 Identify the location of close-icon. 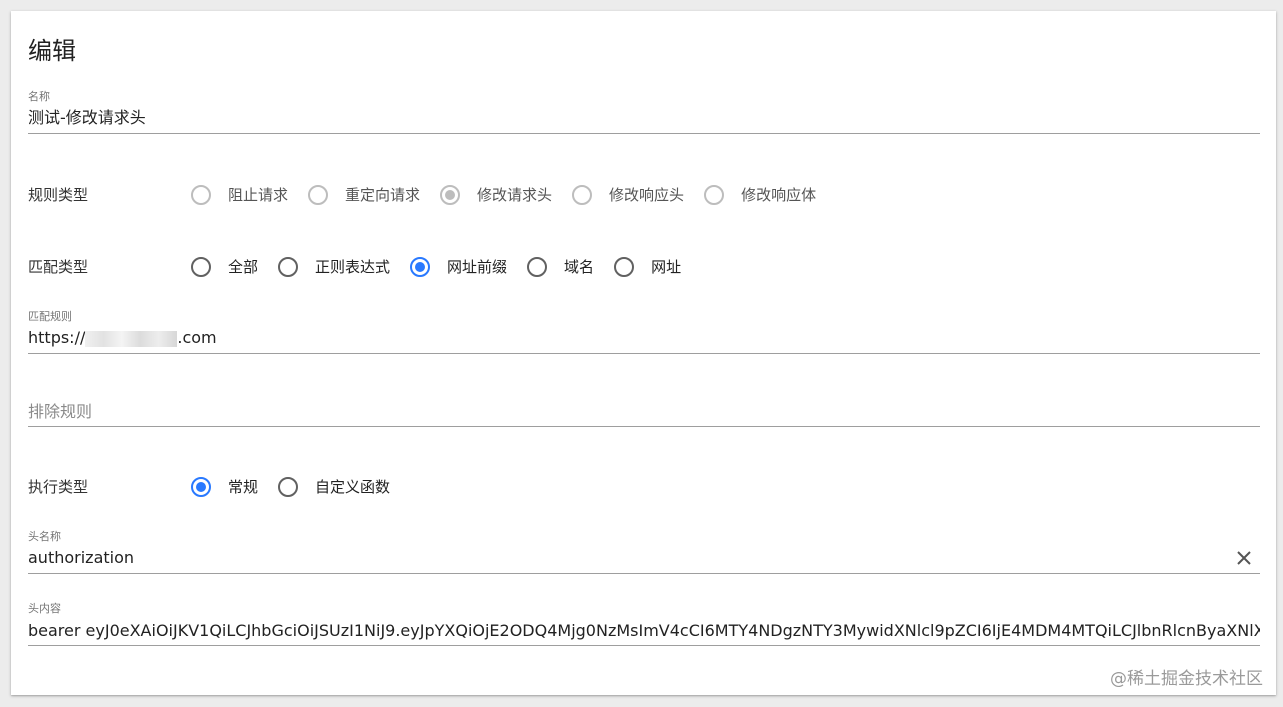
(1244, 558).